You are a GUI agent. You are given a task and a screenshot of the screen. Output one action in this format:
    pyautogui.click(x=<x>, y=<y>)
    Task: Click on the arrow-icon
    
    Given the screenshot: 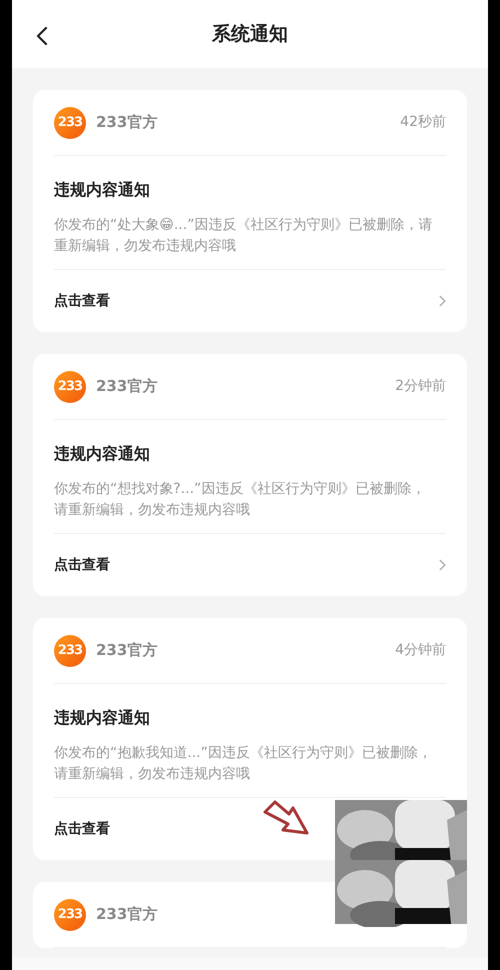 What is the action you would take?
    pyautogui.click(x=286, y=818)
    